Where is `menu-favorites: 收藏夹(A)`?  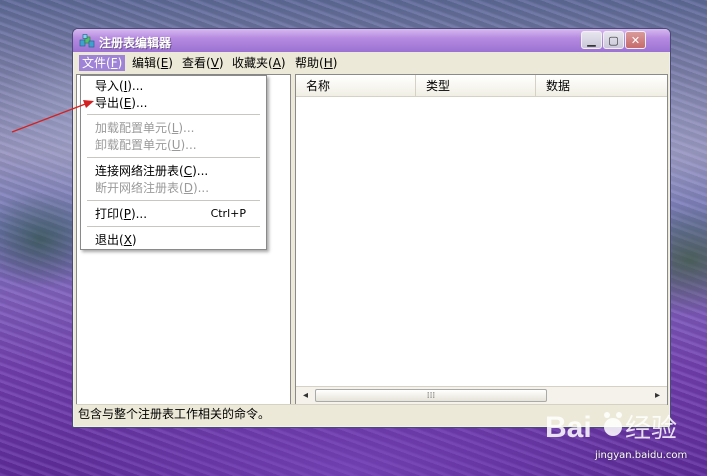 menu-favorites: 收藏夹(A) is located at coordinates (259, 63).